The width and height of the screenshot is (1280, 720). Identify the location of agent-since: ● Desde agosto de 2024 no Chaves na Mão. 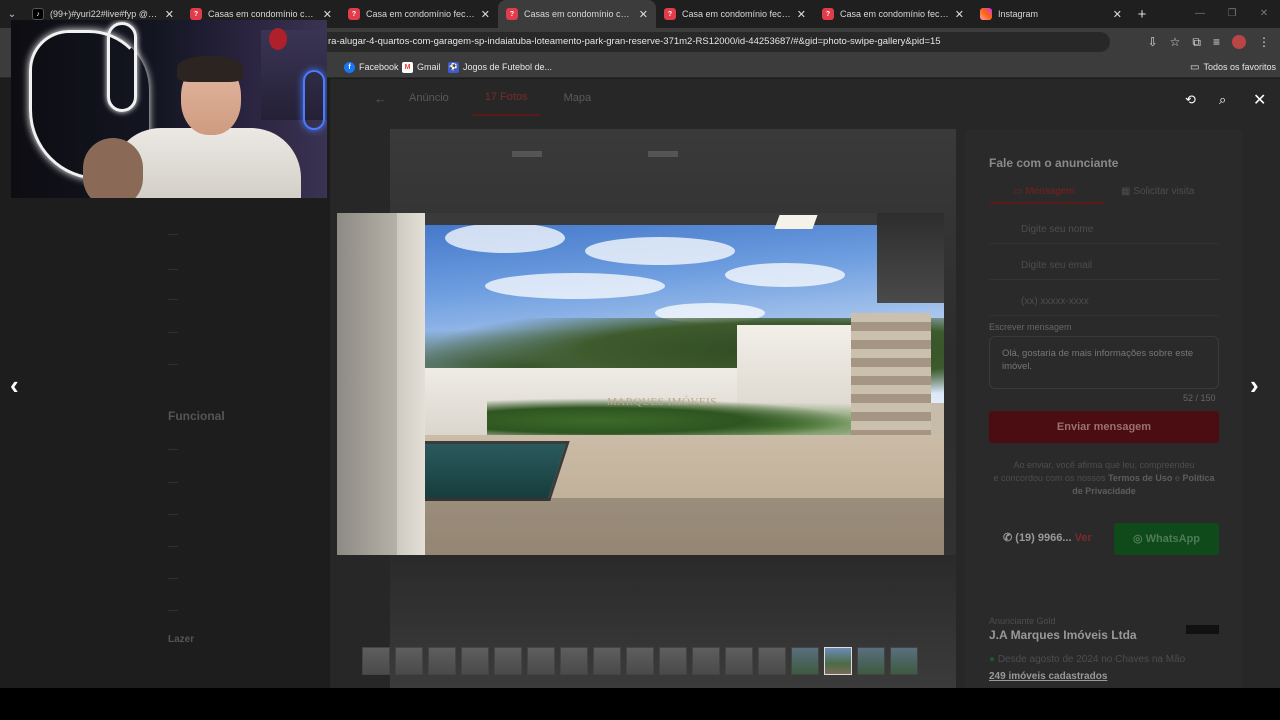
(1087, 659).